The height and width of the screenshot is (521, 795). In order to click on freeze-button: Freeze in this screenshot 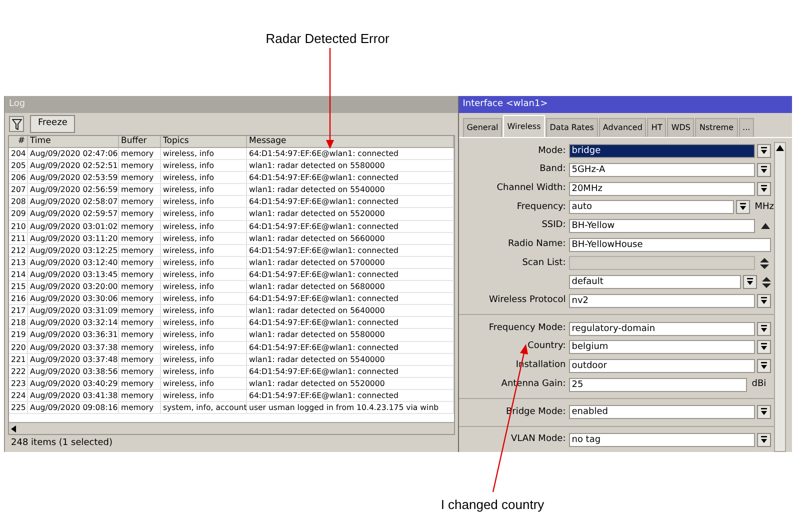, I will do `click(53, 124)`.